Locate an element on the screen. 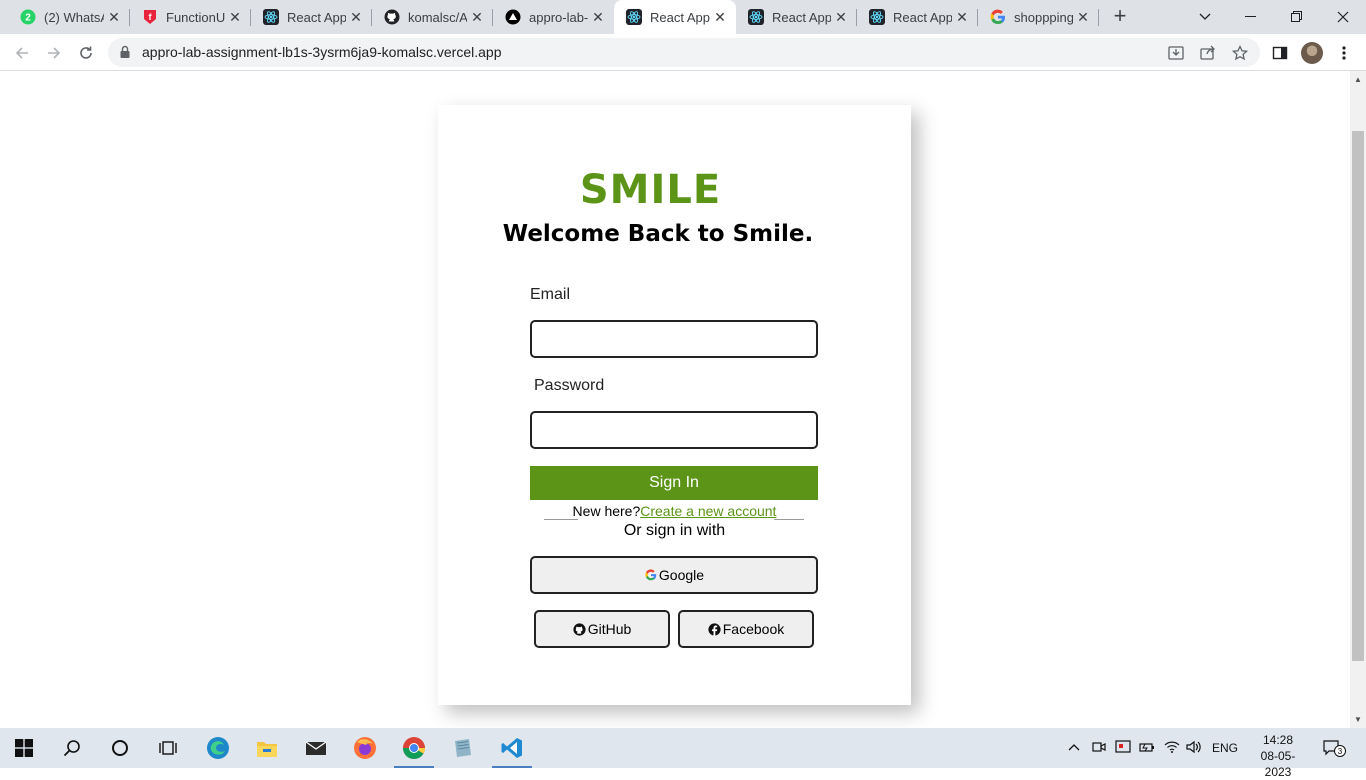  tab-react-app-3: React App ✕ is located at coordinates (796, 17).